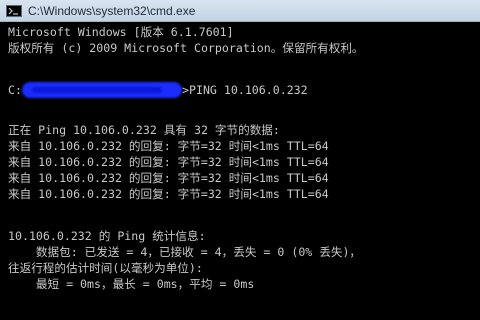 Image resolution: width=480 pixels, height=320 pixels. Describe the element at coordinates (107, 236) in the screenshot. I see `console-line-stats-header: 10.106.0.232 的 Ping 统计信息:` at that location.